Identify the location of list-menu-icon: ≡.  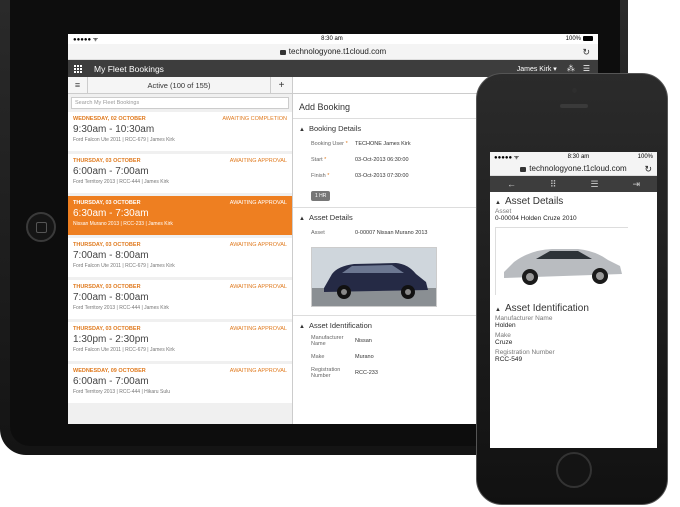
(78, 85).